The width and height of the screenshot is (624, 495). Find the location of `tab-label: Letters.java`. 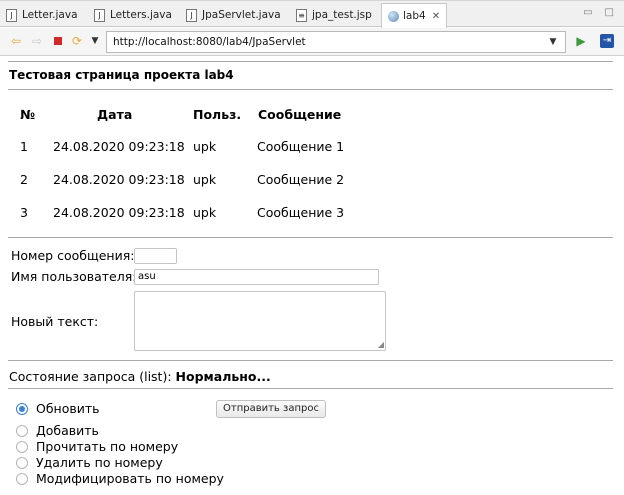

tab-label: Letters.java is located at coordinates (141, 15).